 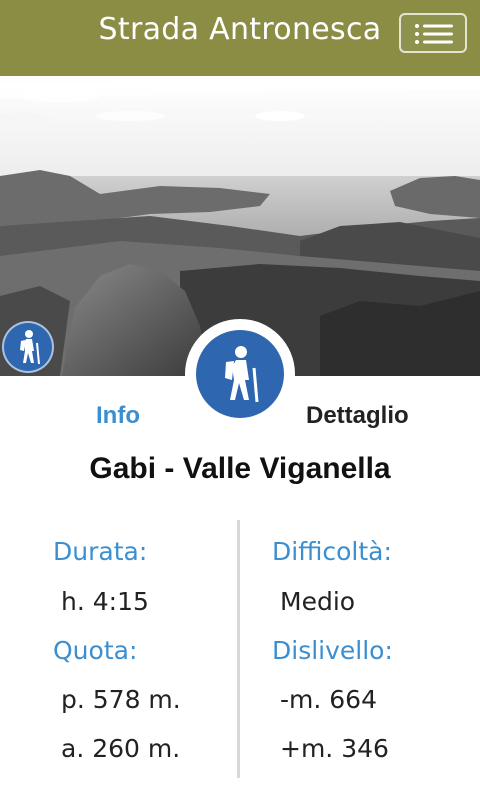 What do you see at coordinates (121, 699) in the screenshot?
I see `quota-peak-value: p. 578 m.` at bounding box center [121, 699].